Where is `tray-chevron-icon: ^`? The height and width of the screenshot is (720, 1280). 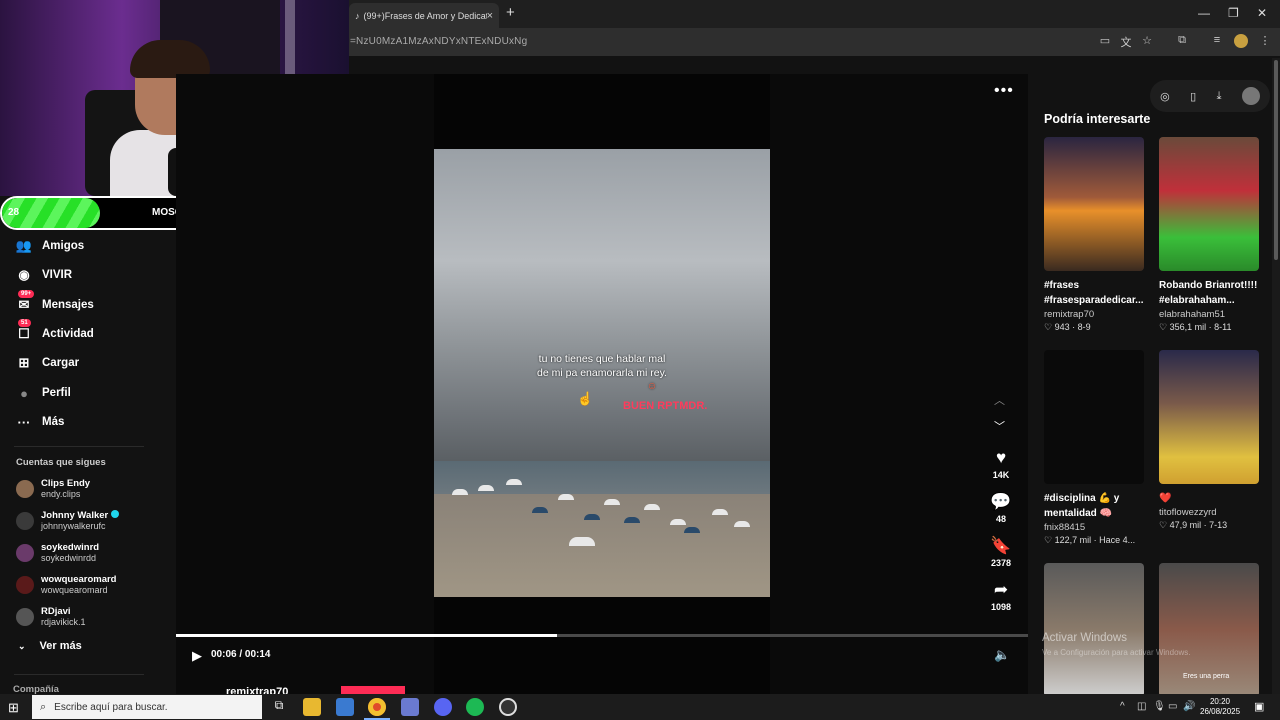 tray-chevron-icon: ^ is located at coordinates (1122, 706).